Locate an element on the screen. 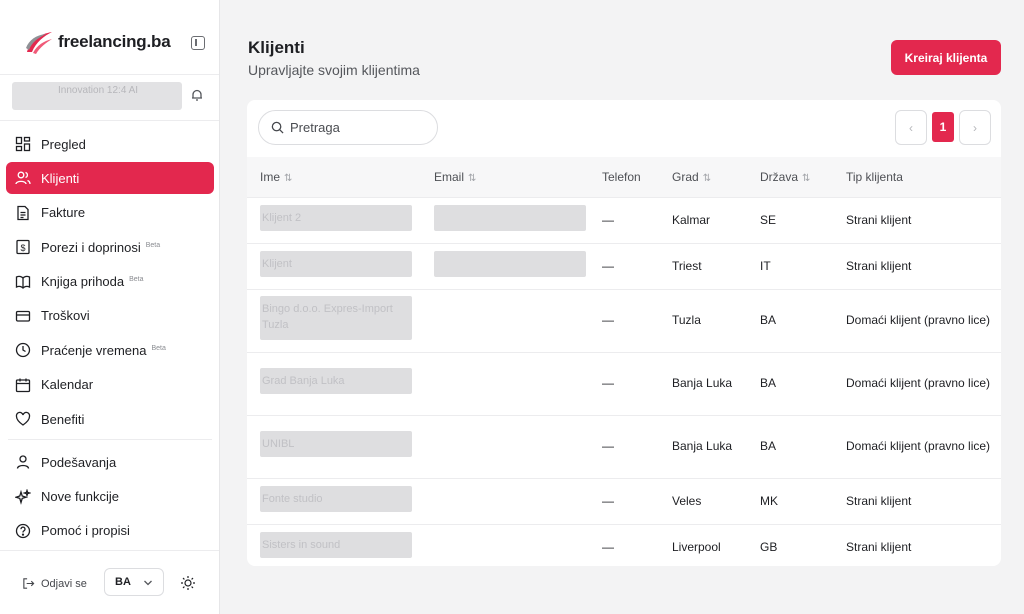 Image resolution: width=1024 pixels, height=614 pixels. account-switcher: Innovation 12:4 AI is located at coordinates (112, 96).